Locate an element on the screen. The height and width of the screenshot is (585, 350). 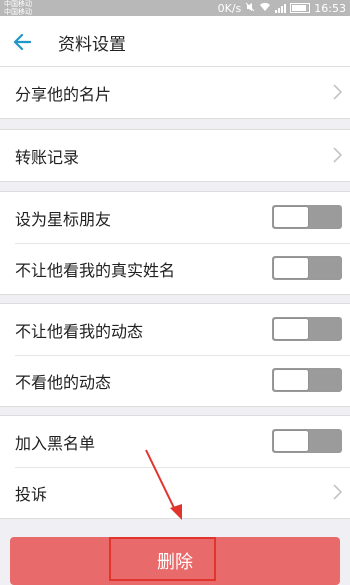
hide-my-moments-toggle is located at coordinates (307, 329).